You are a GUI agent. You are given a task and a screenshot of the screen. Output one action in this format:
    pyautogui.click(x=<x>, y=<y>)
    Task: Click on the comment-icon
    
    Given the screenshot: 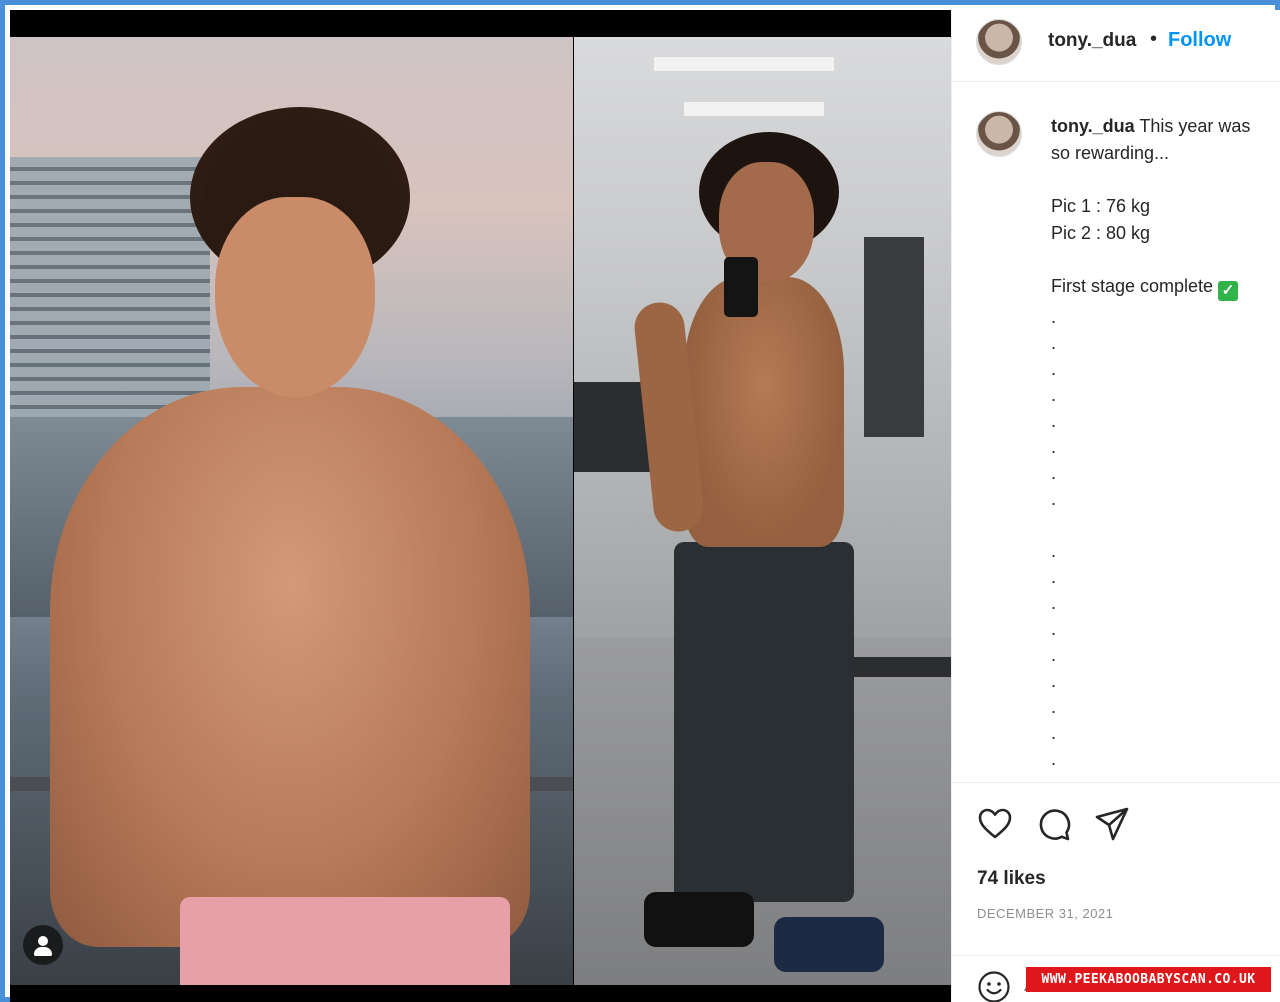 What is the action you would take?
    pyautogui.click(x=1054, y=824)
    